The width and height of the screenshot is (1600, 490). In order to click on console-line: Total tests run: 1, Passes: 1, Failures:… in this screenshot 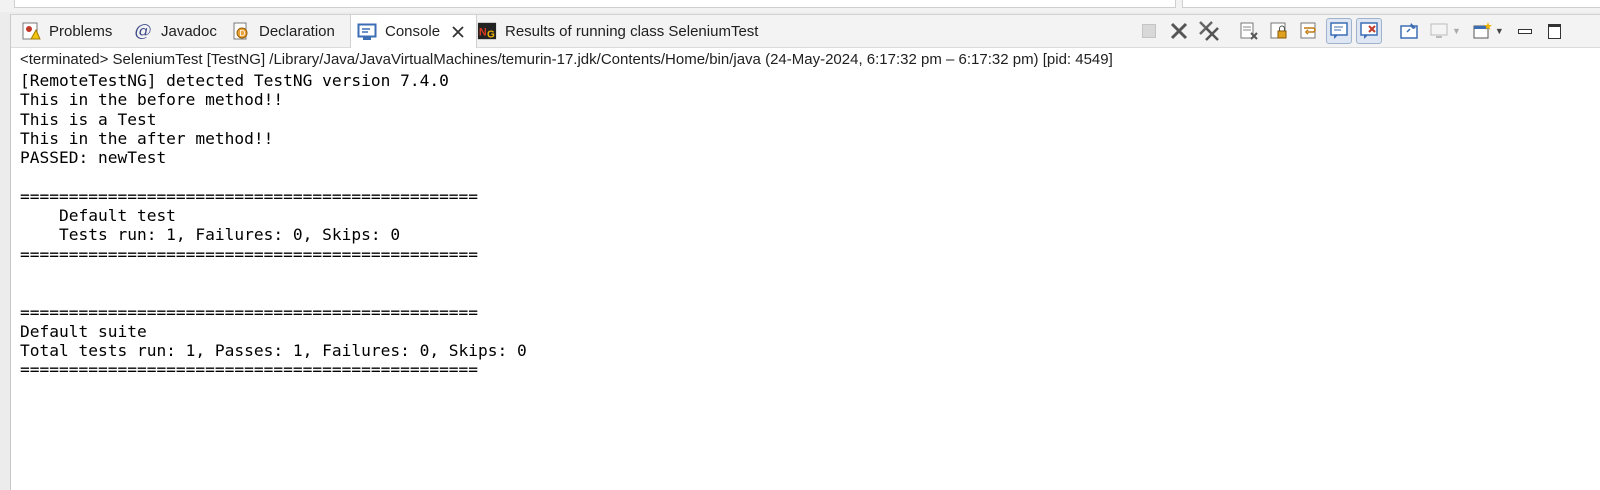, I will do `click(273, 351)`.